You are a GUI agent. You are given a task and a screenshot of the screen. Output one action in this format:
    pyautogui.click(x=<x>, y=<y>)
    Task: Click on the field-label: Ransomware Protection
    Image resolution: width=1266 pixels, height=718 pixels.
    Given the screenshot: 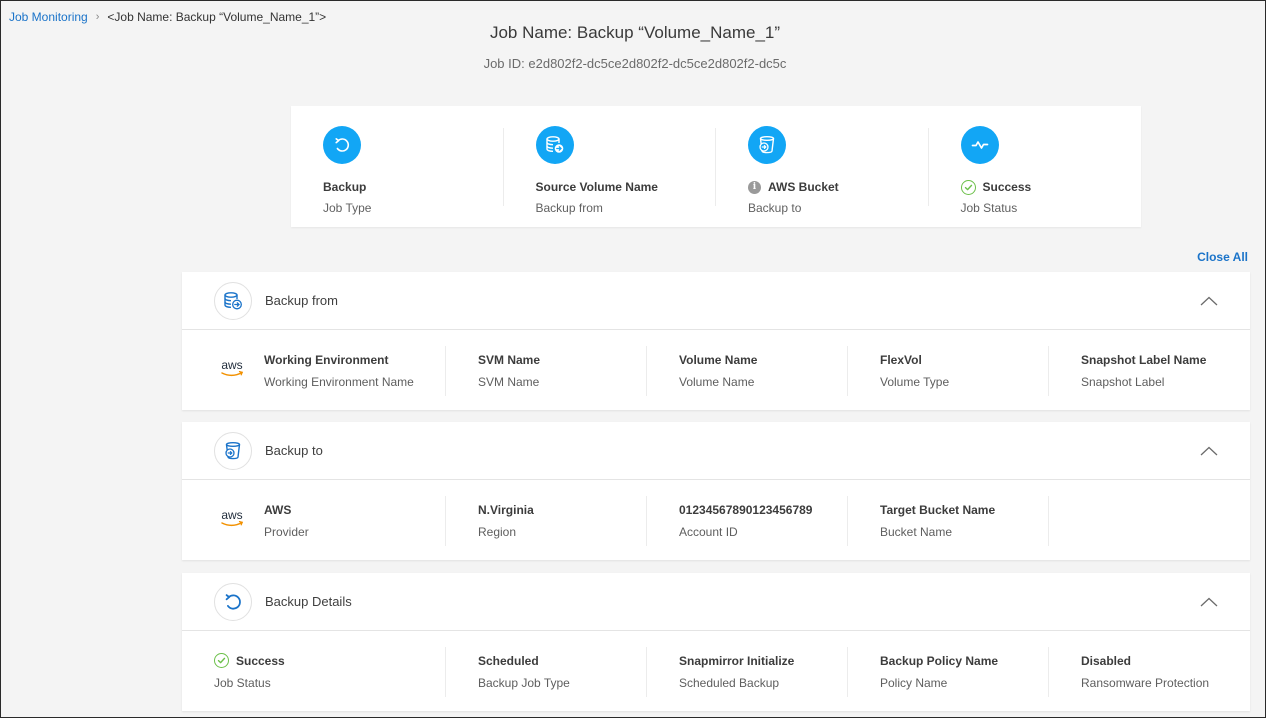 What is the action you would take?
    pyautogui.click(x=1145, y=683)
    